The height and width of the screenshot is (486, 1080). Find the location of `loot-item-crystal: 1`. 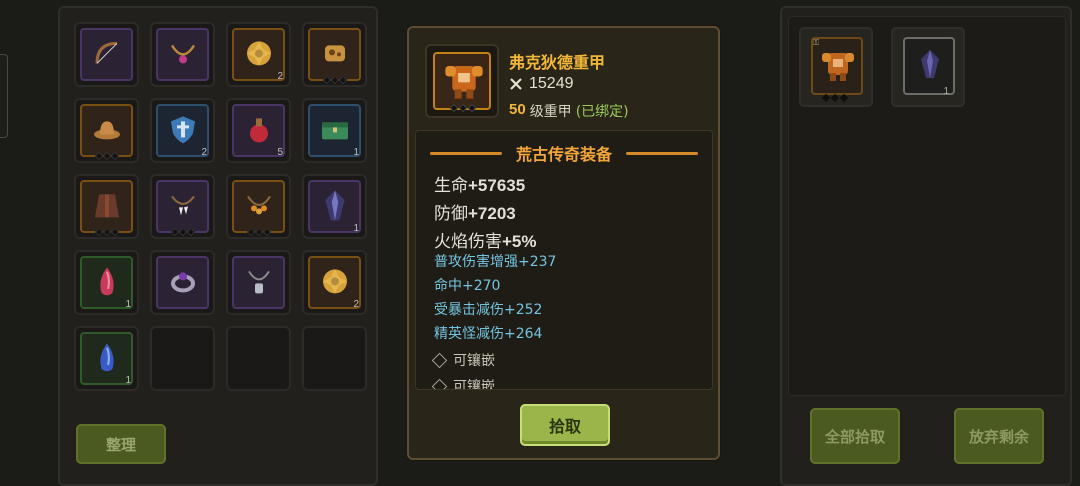

loot-item-crystal: 1 is located at coordinates (928, 67).